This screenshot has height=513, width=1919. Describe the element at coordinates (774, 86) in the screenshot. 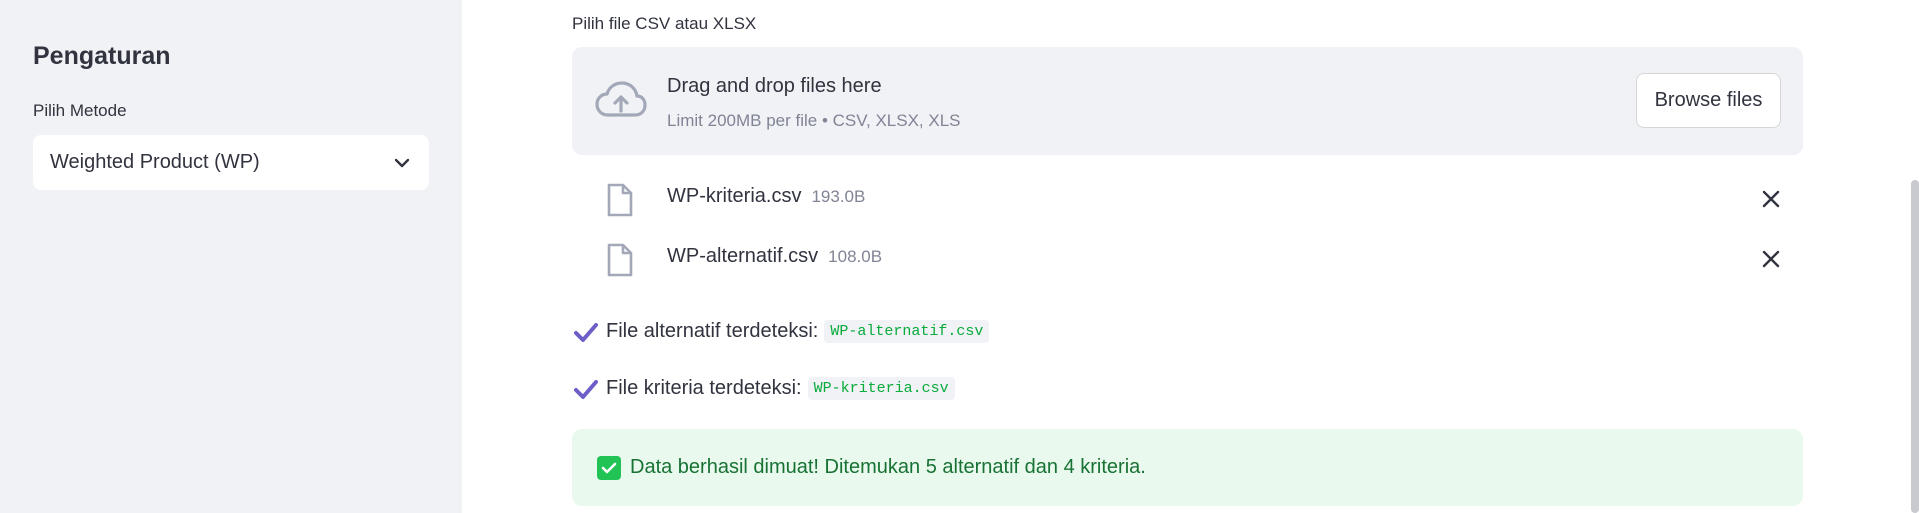

I see `dropzone-title: Drag and drop files here` at that location.